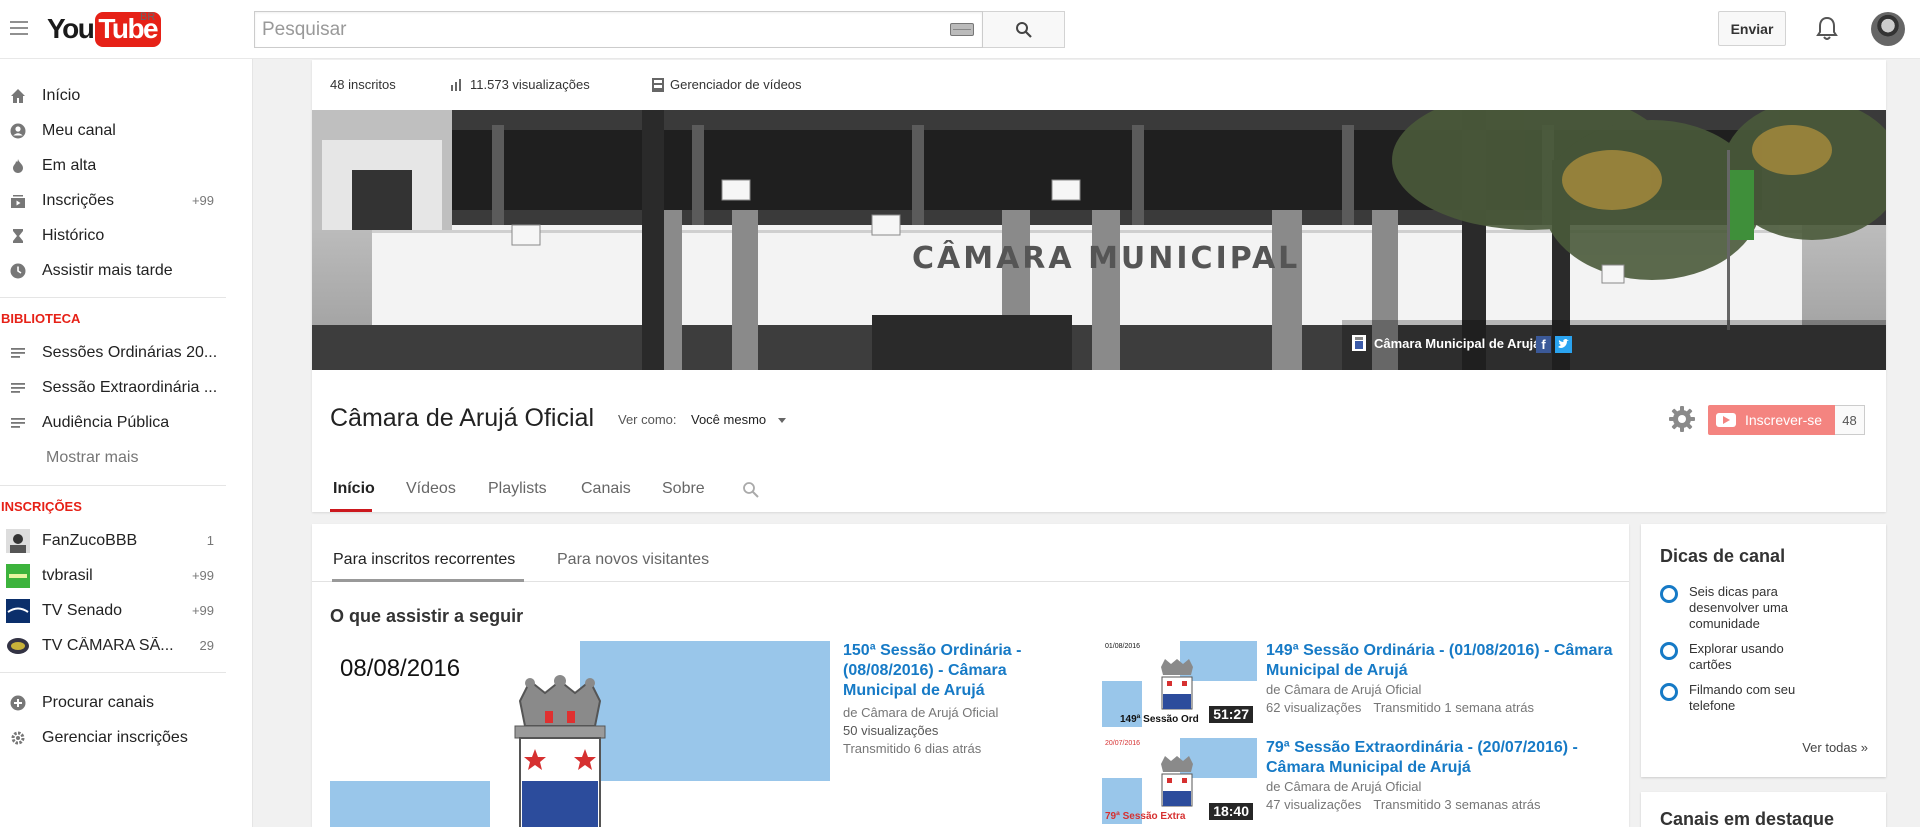 The height and width of the screenshot is (827, 1920). I want to click on youtube-logo: You Tube BR, so click(104, 29).